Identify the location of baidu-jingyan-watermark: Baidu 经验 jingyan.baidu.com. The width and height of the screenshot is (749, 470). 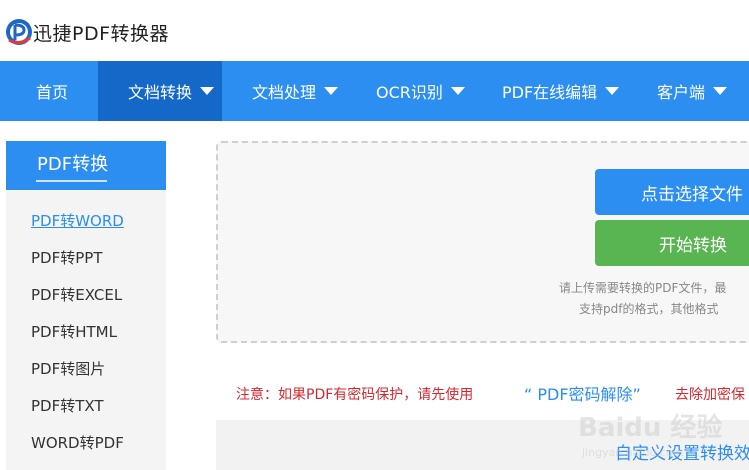
(650, 435).